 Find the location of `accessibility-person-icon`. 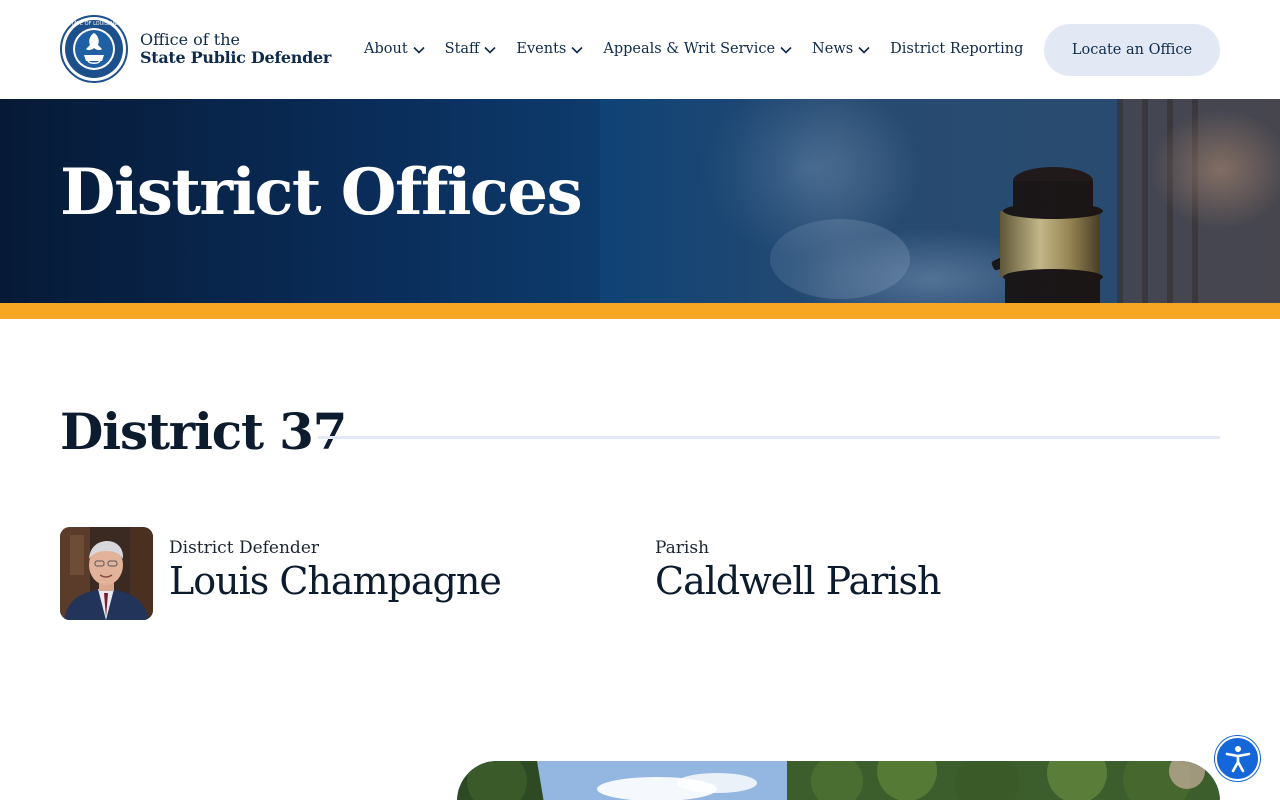

accessibility-person-icon is located at coordinates (1237, 758).